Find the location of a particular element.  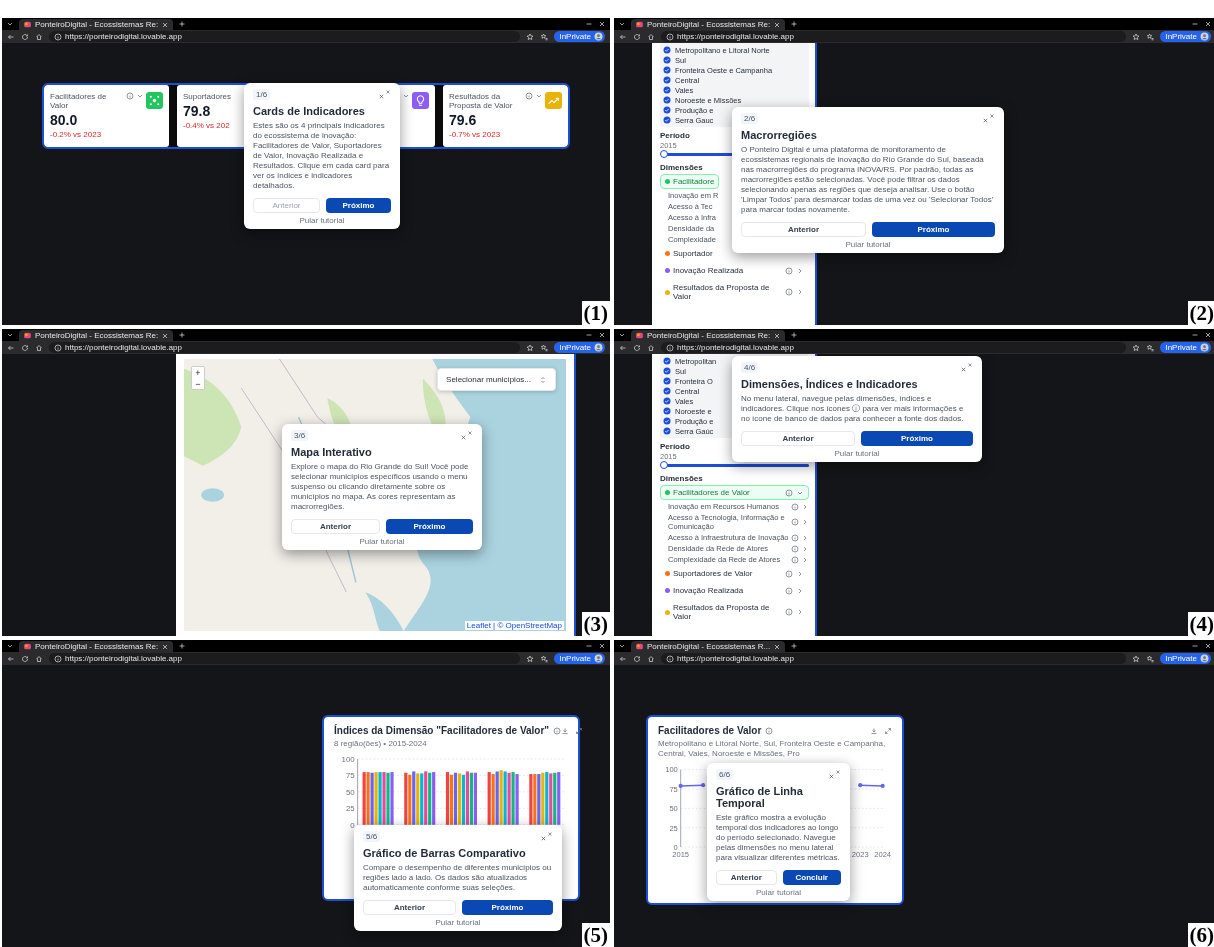

download-icon is located at coordinates (565, 730).